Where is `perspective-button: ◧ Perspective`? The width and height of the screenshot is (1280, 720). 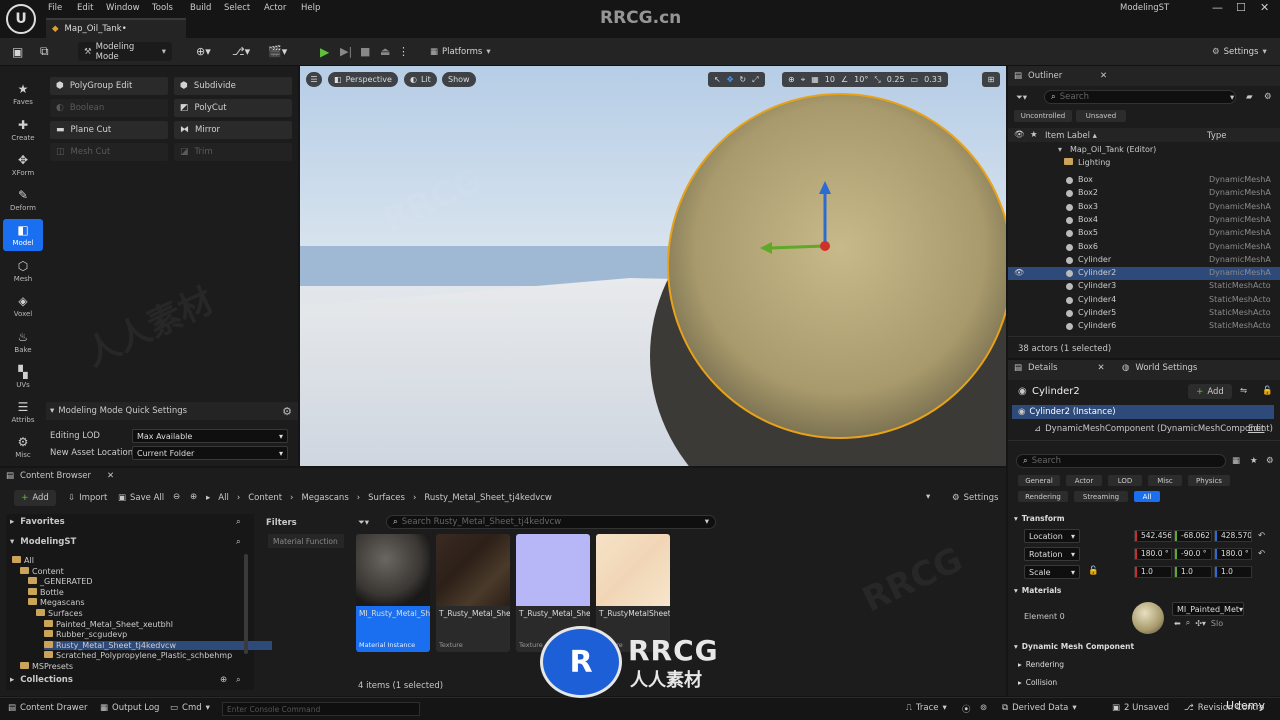
perspective-button: ◧ Perspective is located at coordinates (363, 79).